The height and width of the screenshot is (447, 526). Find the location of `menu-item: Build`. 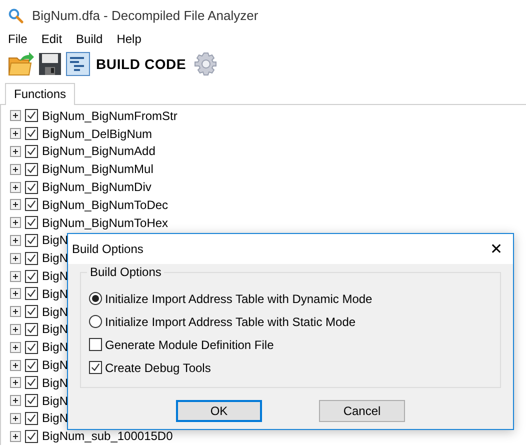

menu-item: Build is located at coordinates (89, 39).